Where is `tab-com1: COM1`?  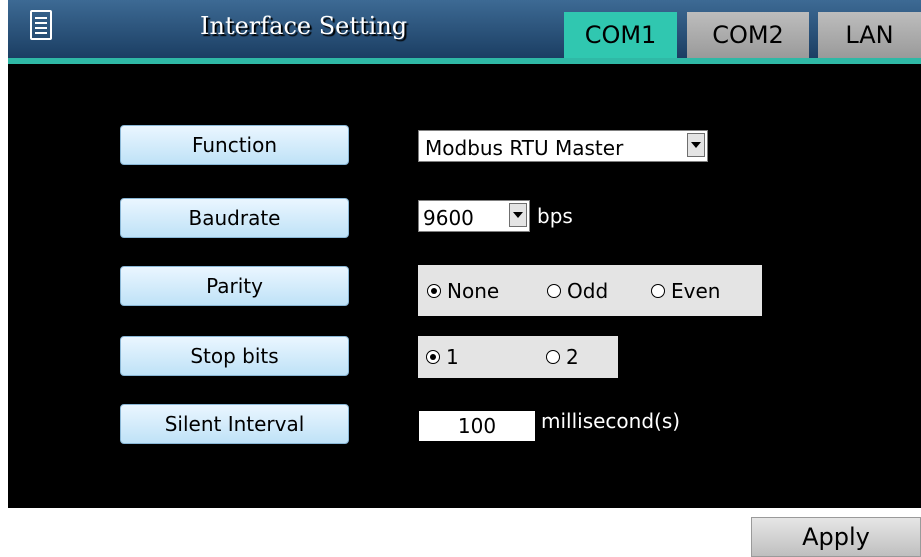
tab-com1: COM1 is located at coordinates (620, 35).